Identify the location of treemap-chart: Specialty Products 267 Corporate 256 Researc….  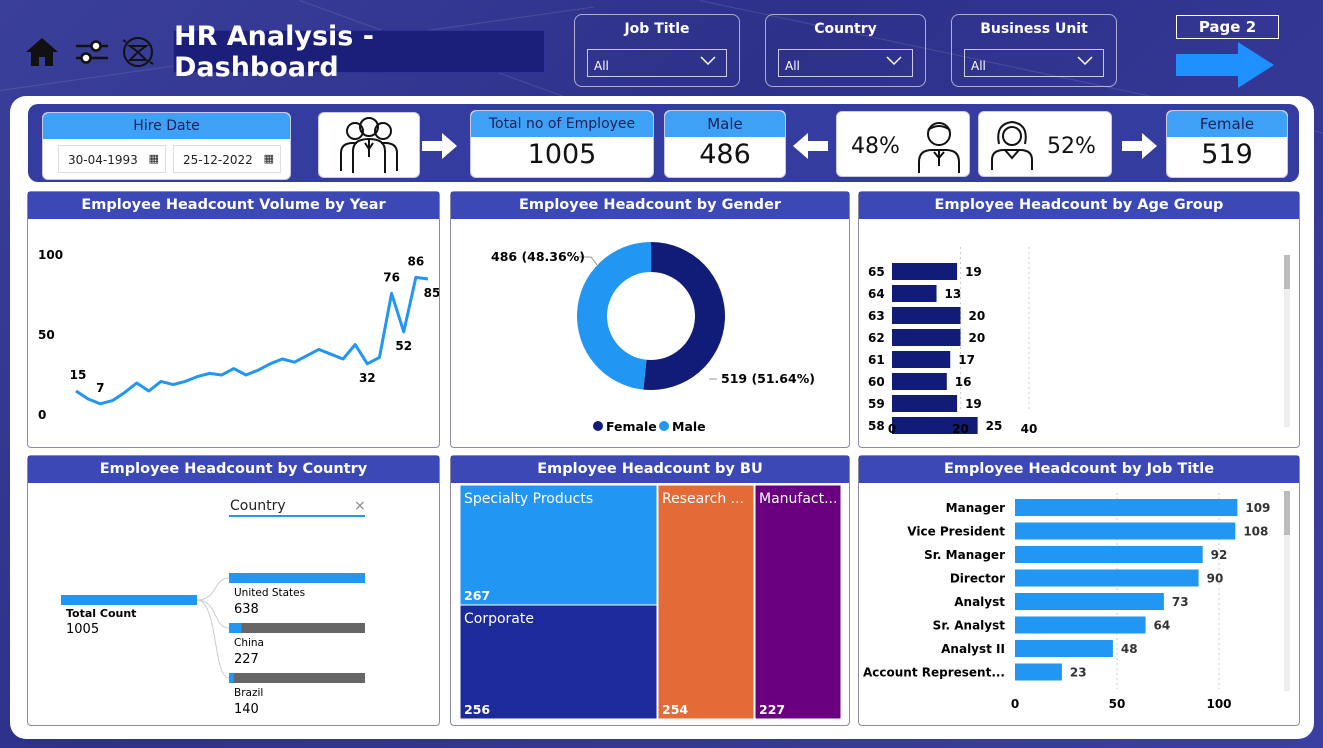
(650, 604).